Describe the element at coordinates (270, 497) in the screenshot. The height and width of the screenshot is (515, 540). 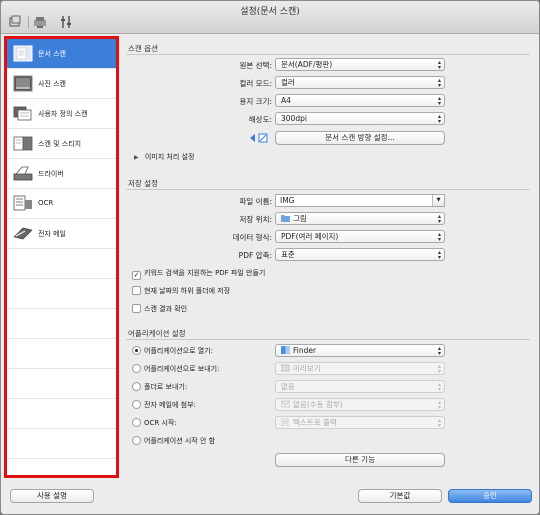
I see `dialog-footer: 사용 설명 기본값 승인` at that location.